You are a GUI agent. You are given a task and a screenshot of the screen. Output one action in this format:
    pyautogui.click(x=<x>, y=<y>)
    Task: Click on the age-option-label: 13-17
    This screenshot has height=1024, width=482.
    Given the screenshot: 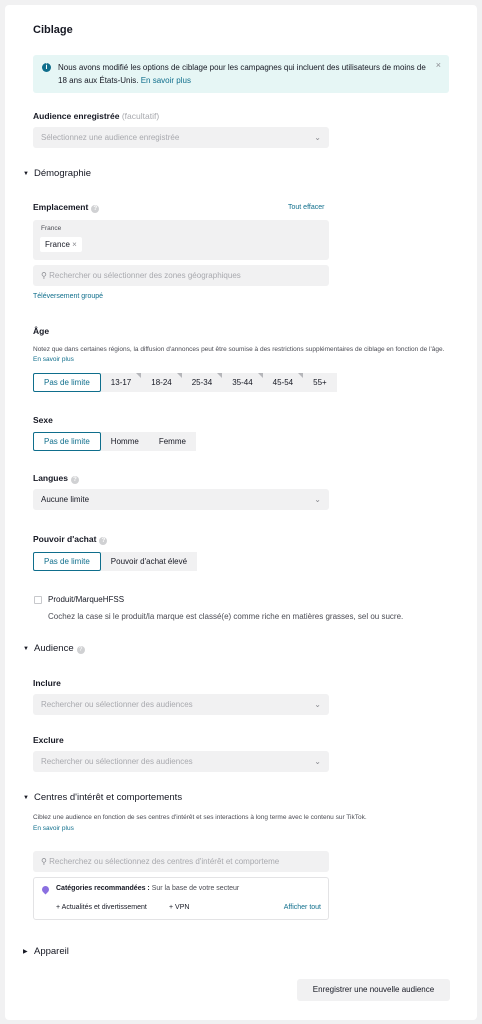 What is the action you would take?
    pyautogui.click(x=121, y=382)
    